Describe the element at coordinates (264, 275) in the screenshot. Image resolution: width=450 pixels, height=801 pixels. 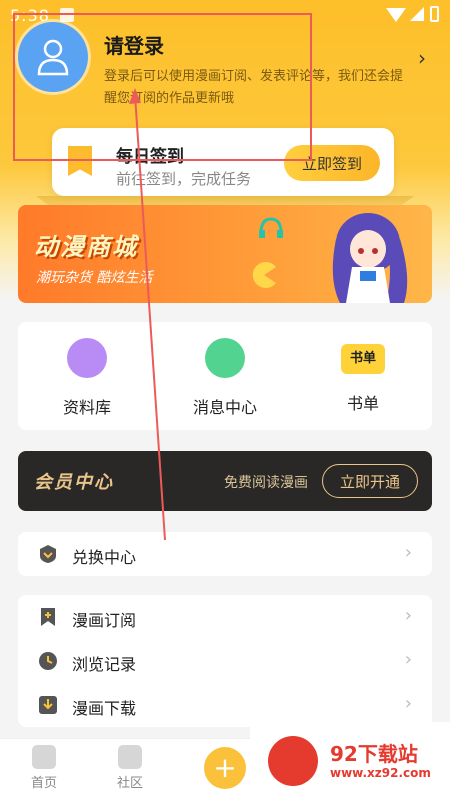
I see `pacman-icon` at that location.